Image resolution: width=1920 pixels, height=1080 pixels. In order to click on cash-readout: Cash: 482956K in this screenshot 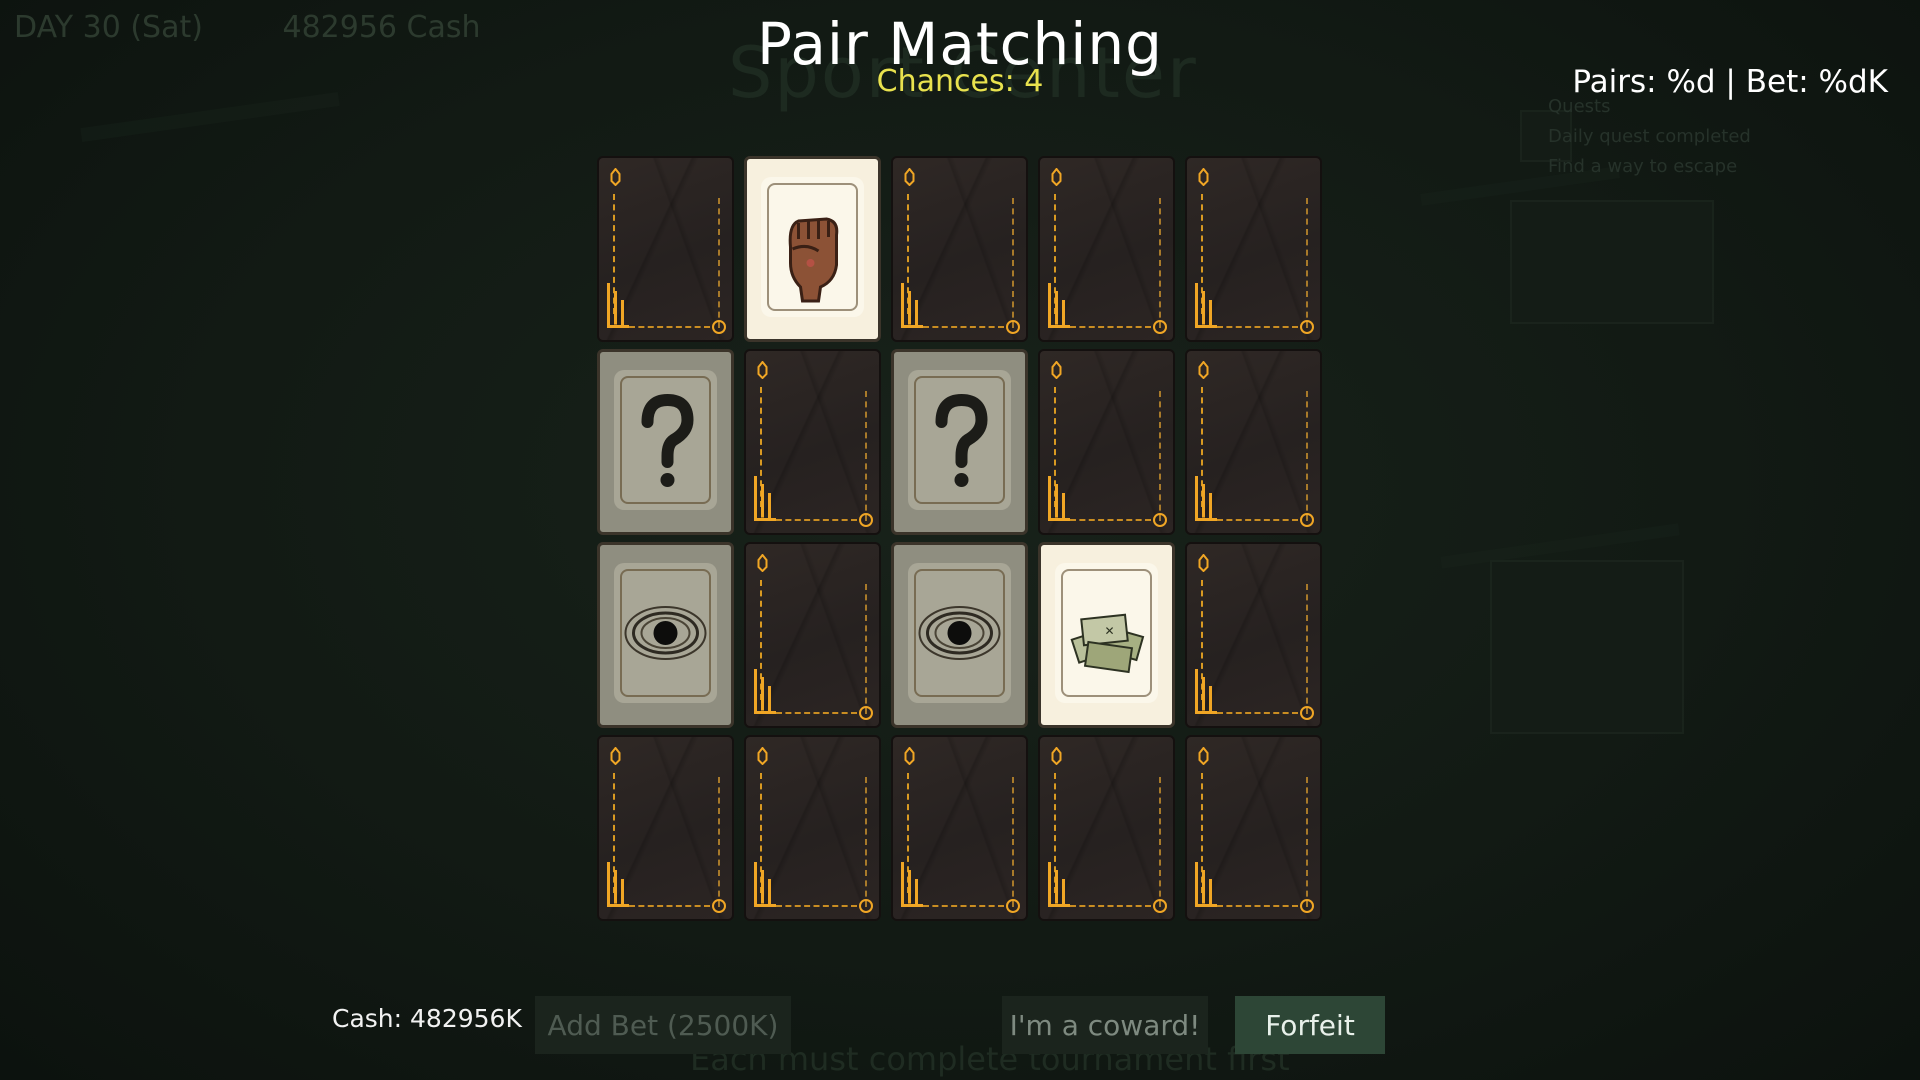, I will do `click(427, 1018)`.